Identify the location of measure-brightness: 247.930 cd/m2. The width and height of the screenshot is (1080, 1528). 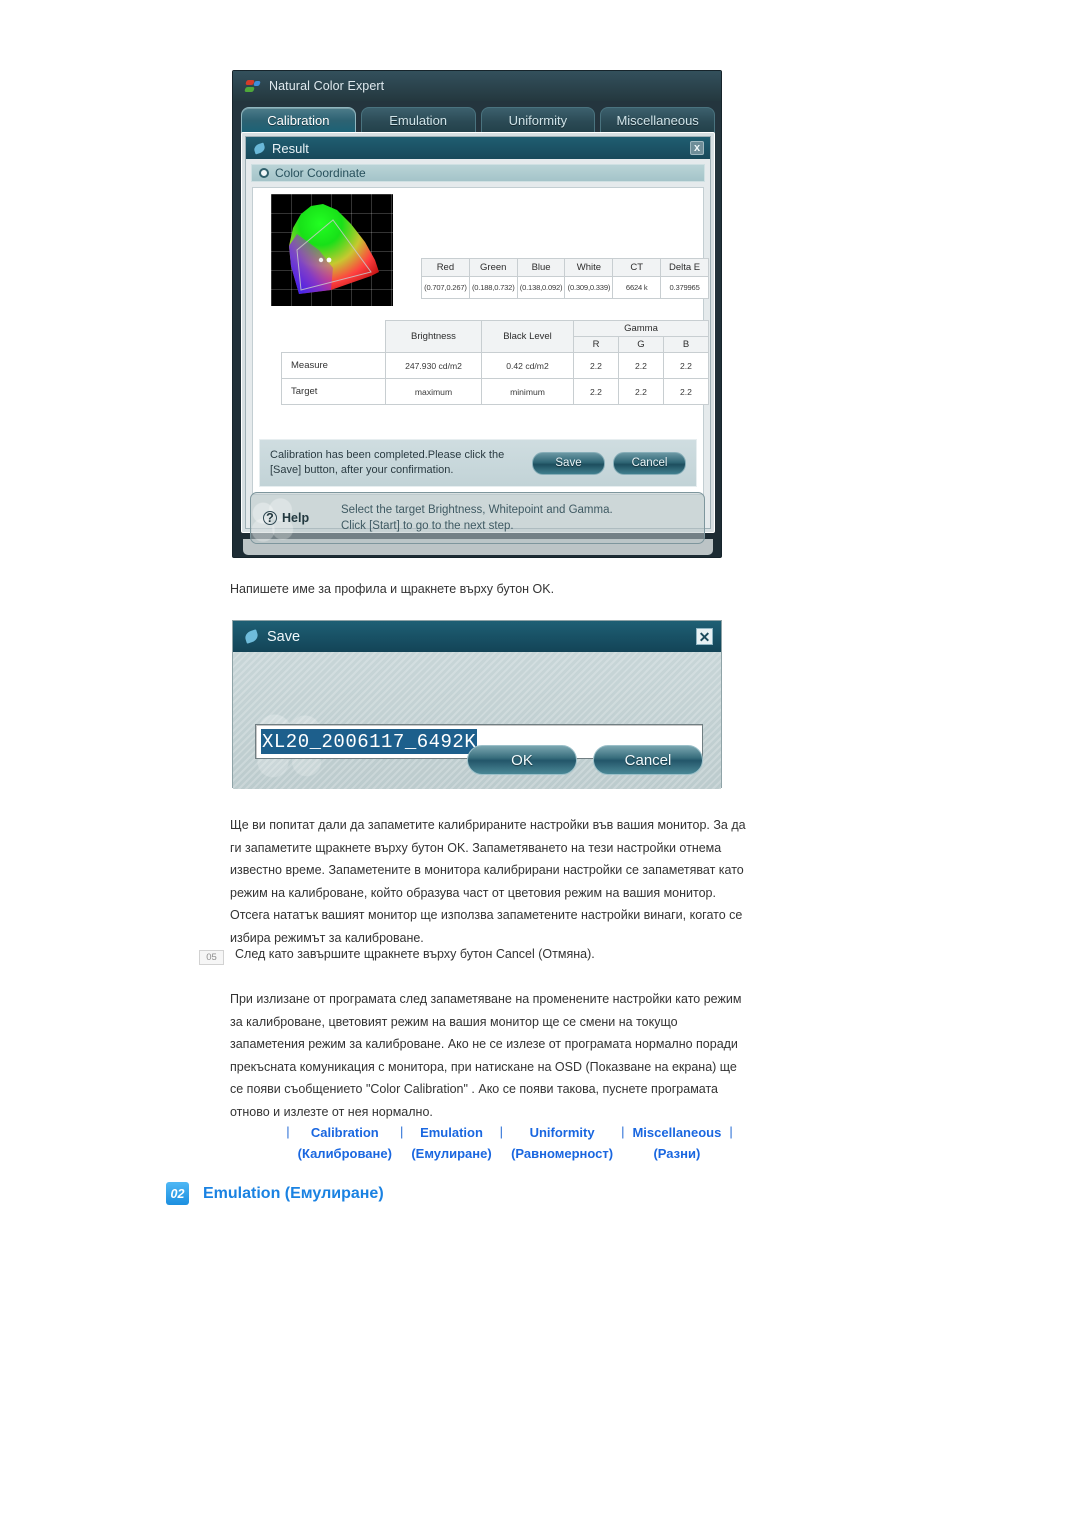
(433, 365).